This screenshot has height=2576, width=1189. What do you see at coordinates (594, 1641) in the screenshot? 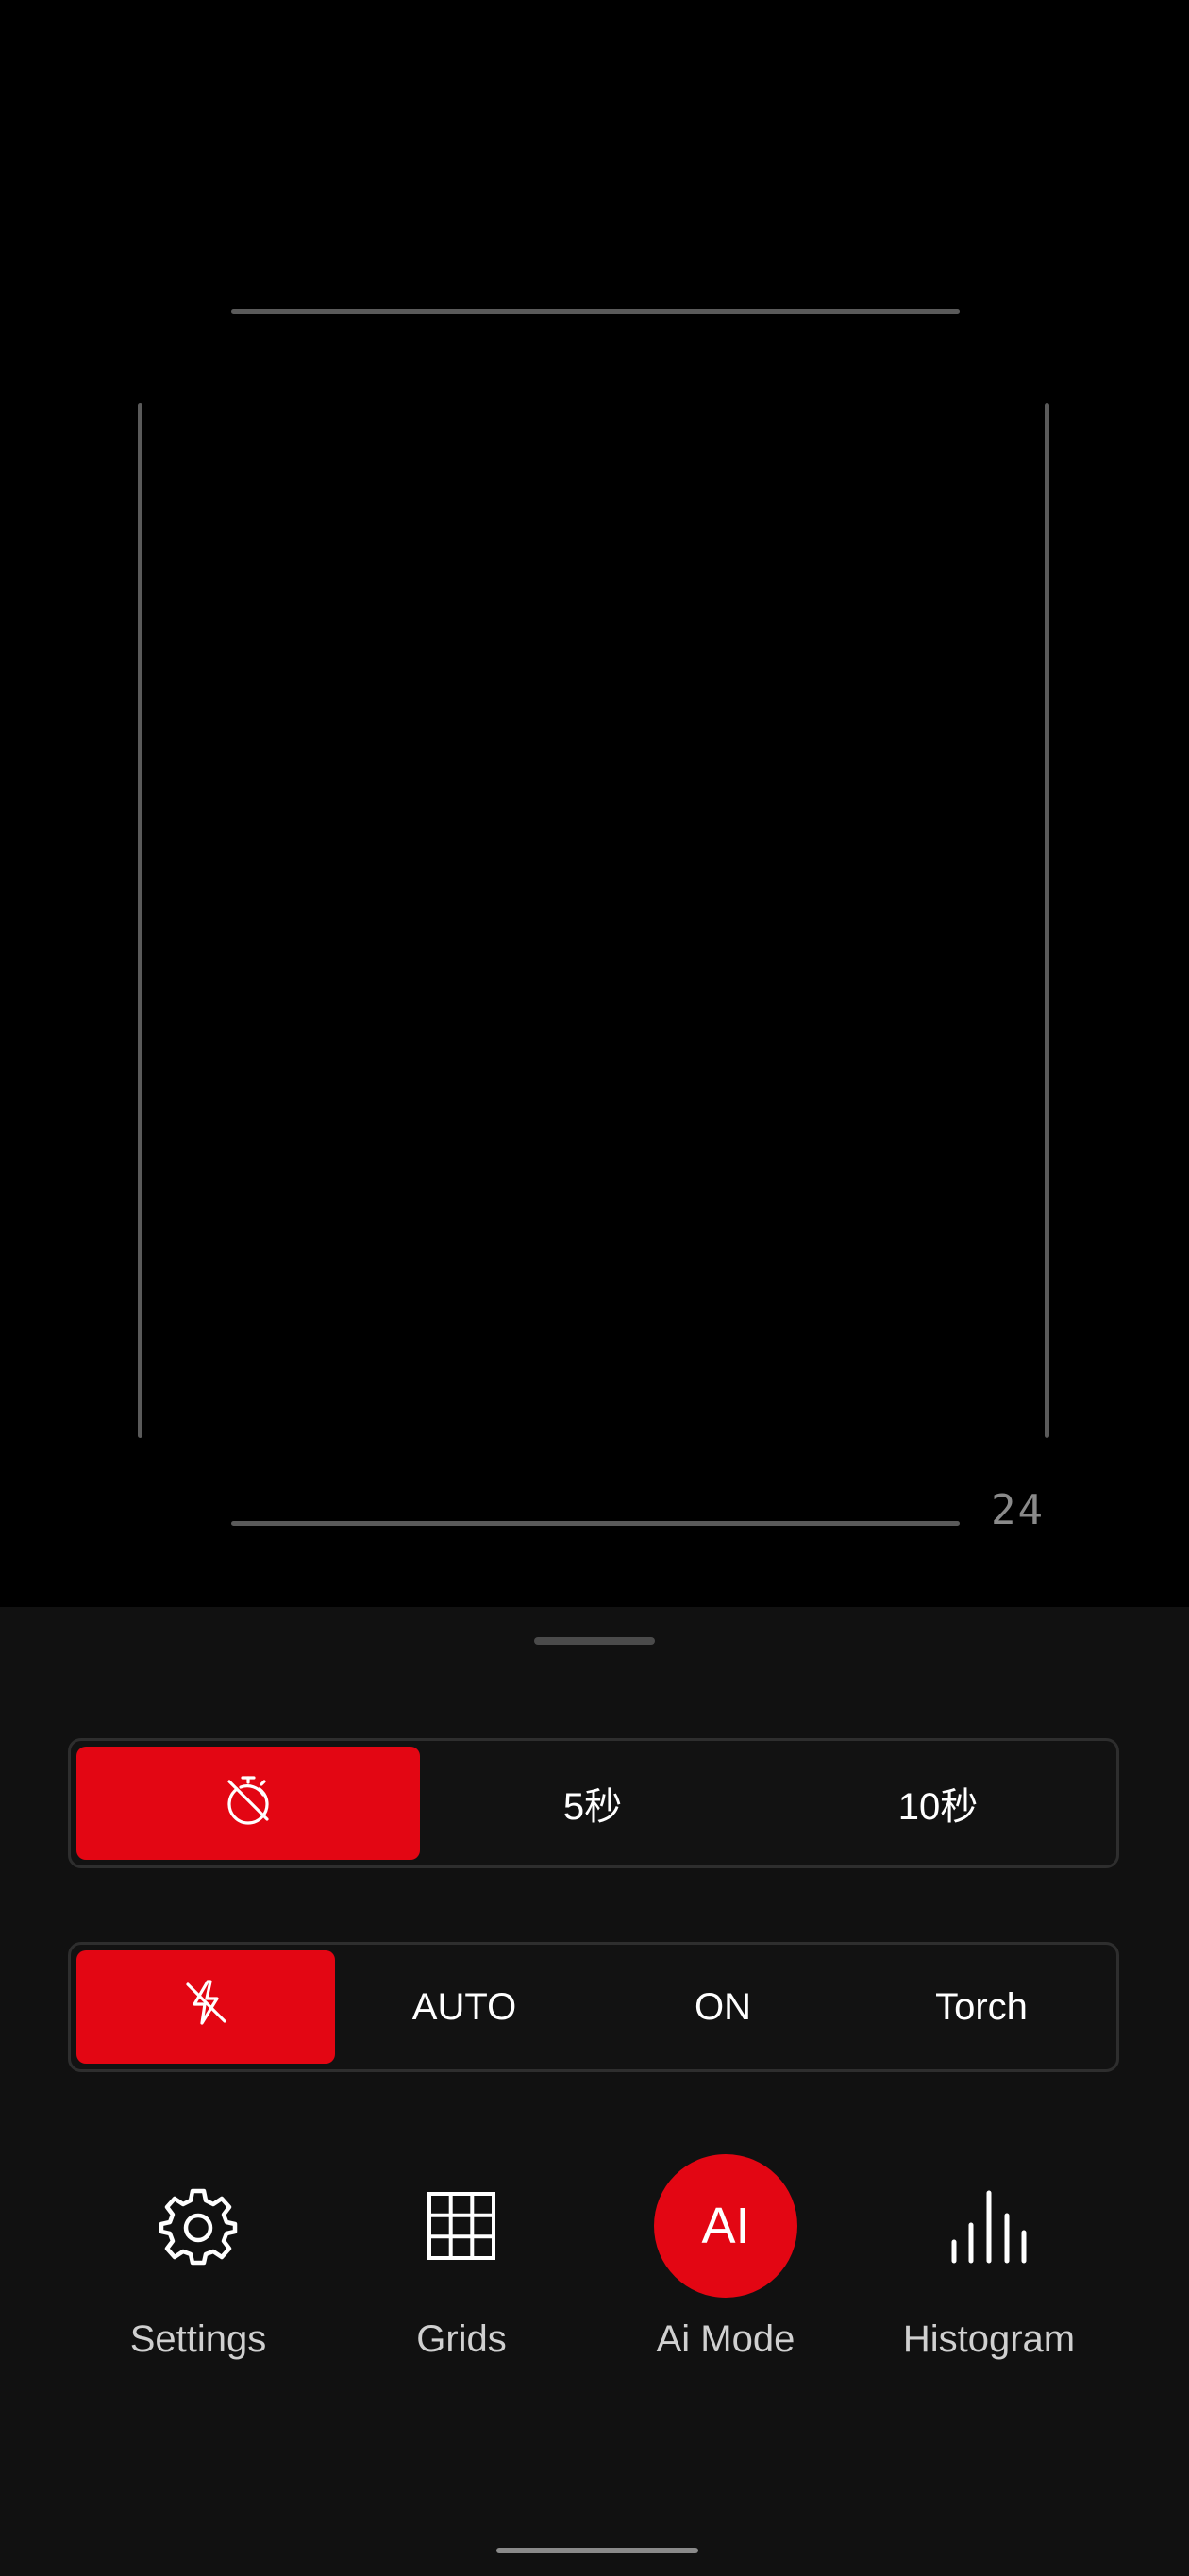
I see `sheet-drag-handle` at bounding box center [594, 1641].